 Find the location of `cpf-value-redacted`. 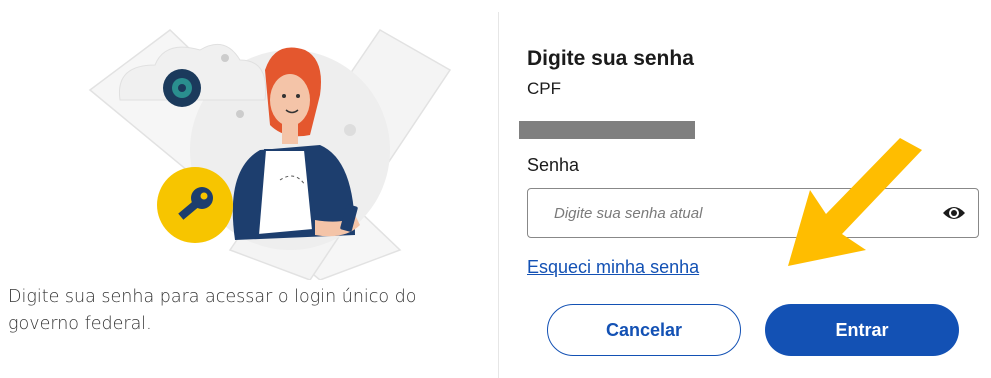

cpf-value-redacted is located at coordinates (607, 130).